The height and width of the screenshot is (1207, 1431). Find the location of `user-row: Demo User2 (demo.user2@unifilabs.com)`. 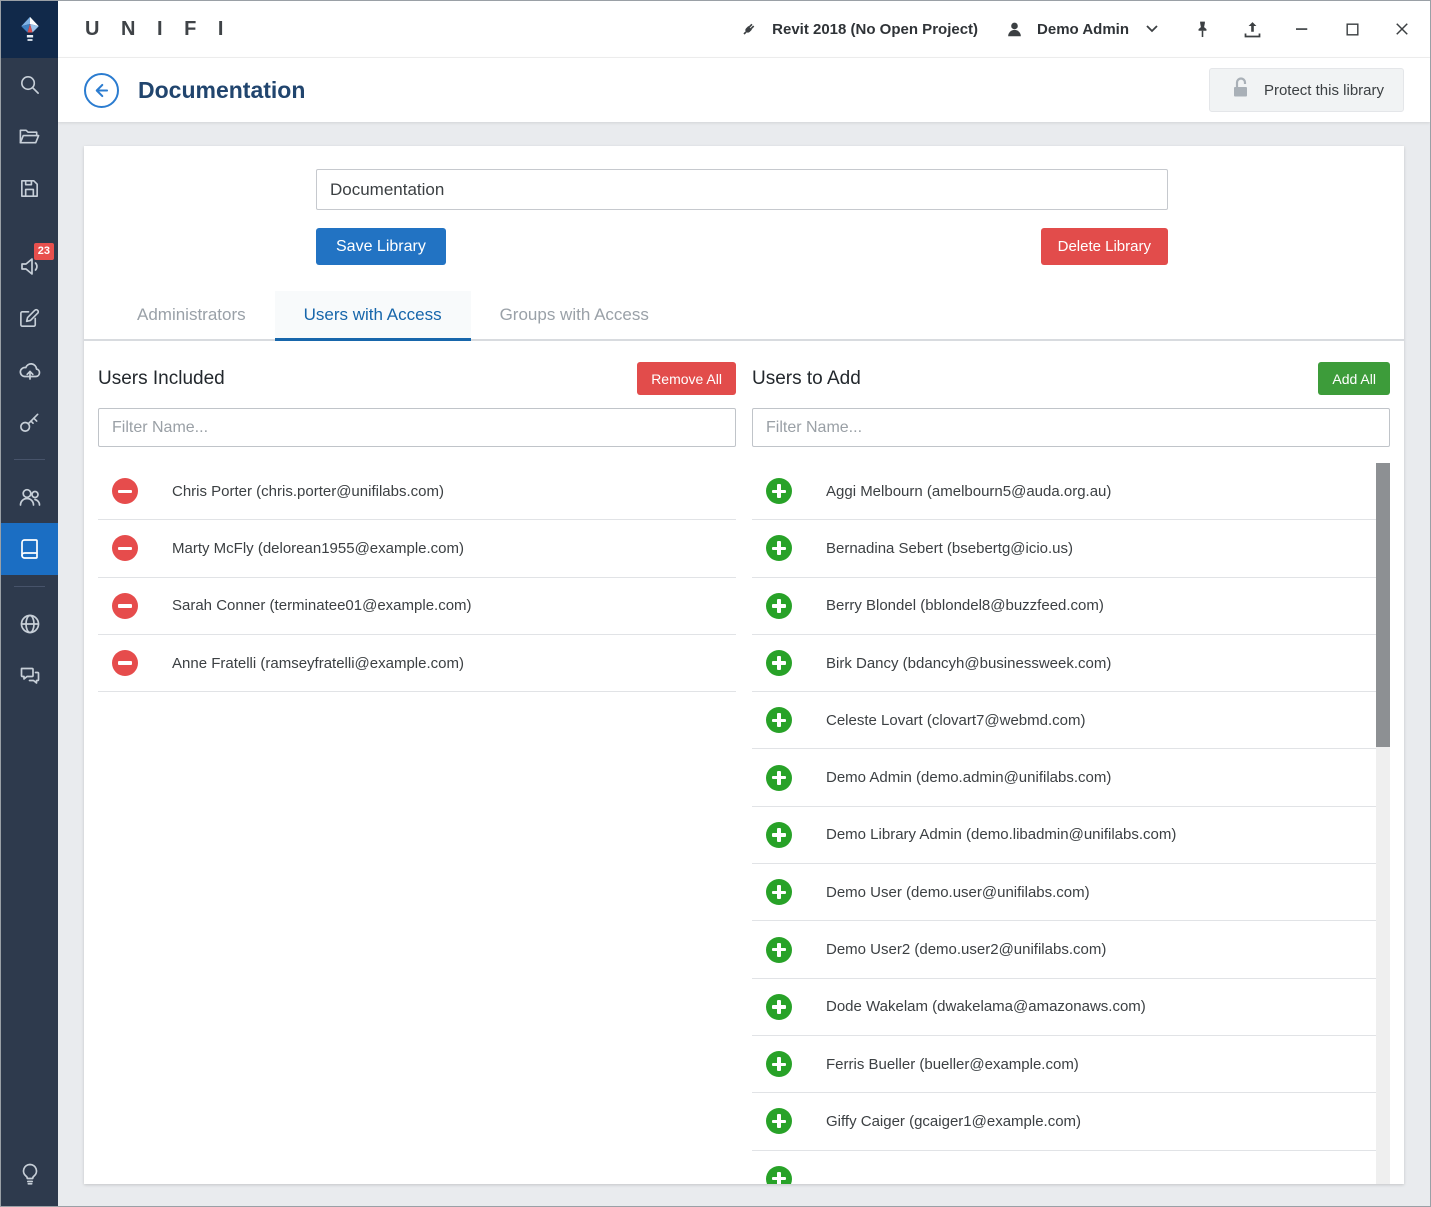

user-row: Demo User2 (demo.user2@unifilabs.com) is located at coordinates (1071, 950).